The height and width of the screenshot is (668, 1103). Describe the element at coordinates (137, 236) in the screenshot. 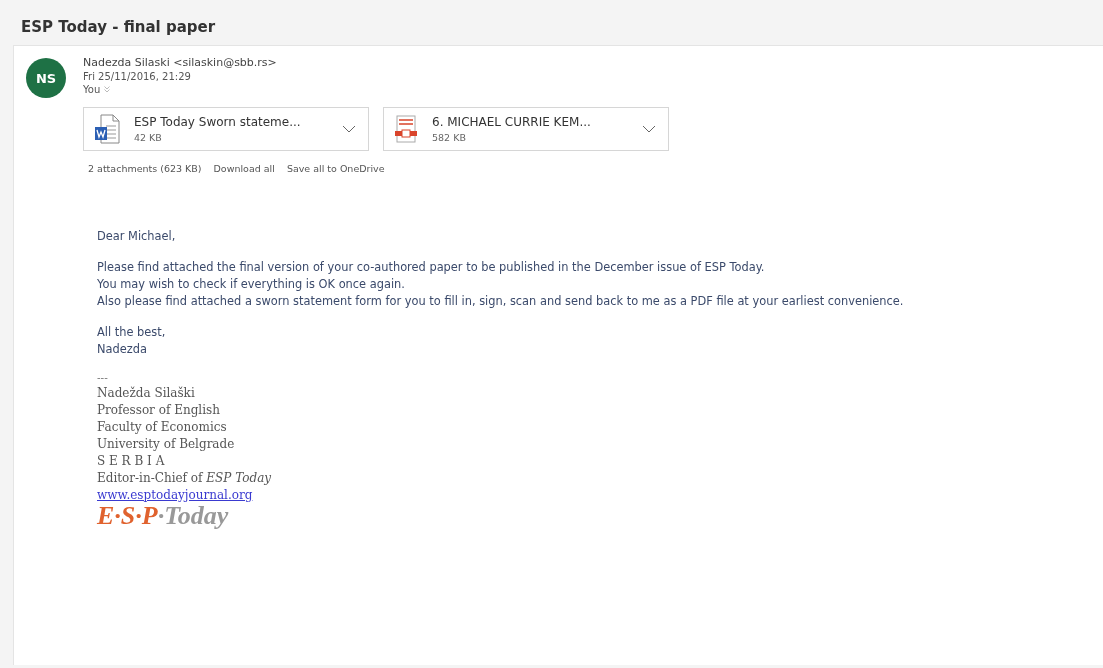

I see `body-text: Dear Michael,` at that location.